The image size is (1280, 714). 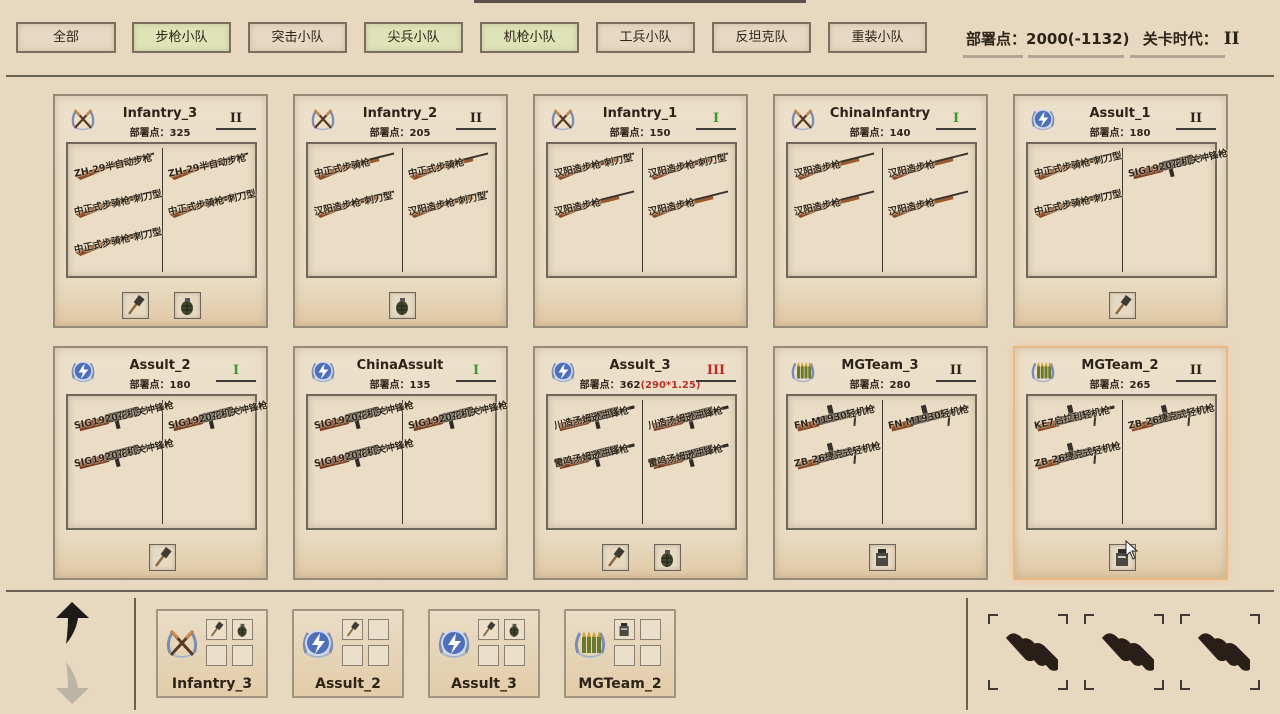 What do you see at coordinates (645, 37) in the screenshot?
I see `filter-squad-type-5-button: 工兵小队` at bounding box center [645, 37].